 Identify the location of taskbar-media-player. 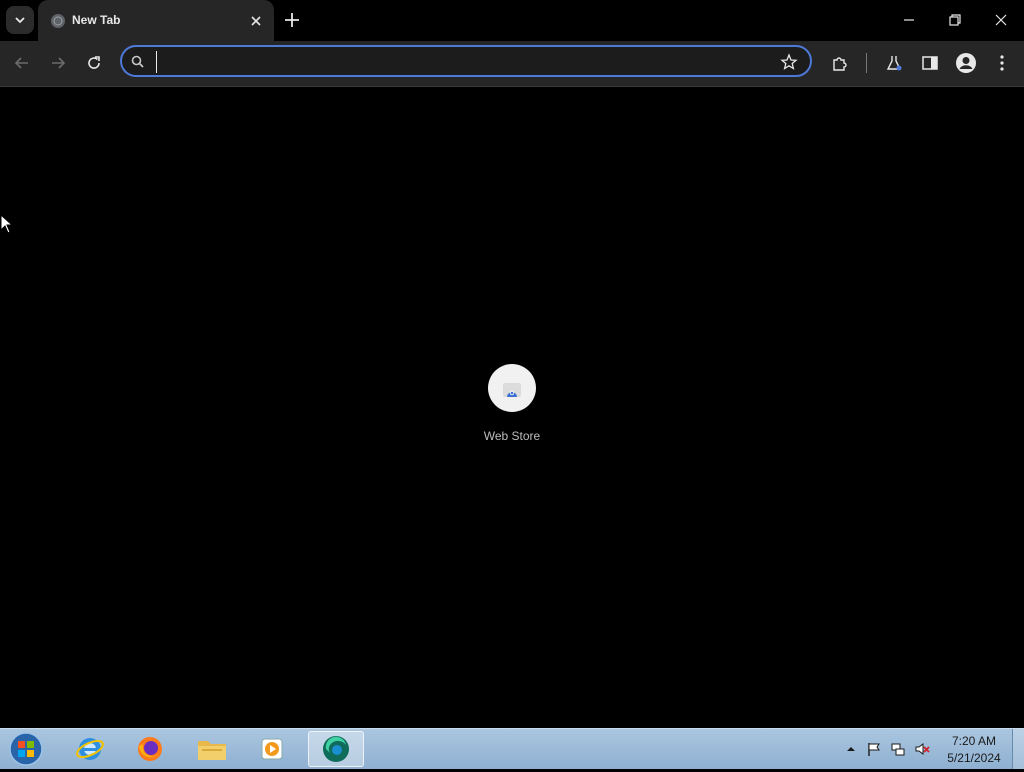
(272, 749).